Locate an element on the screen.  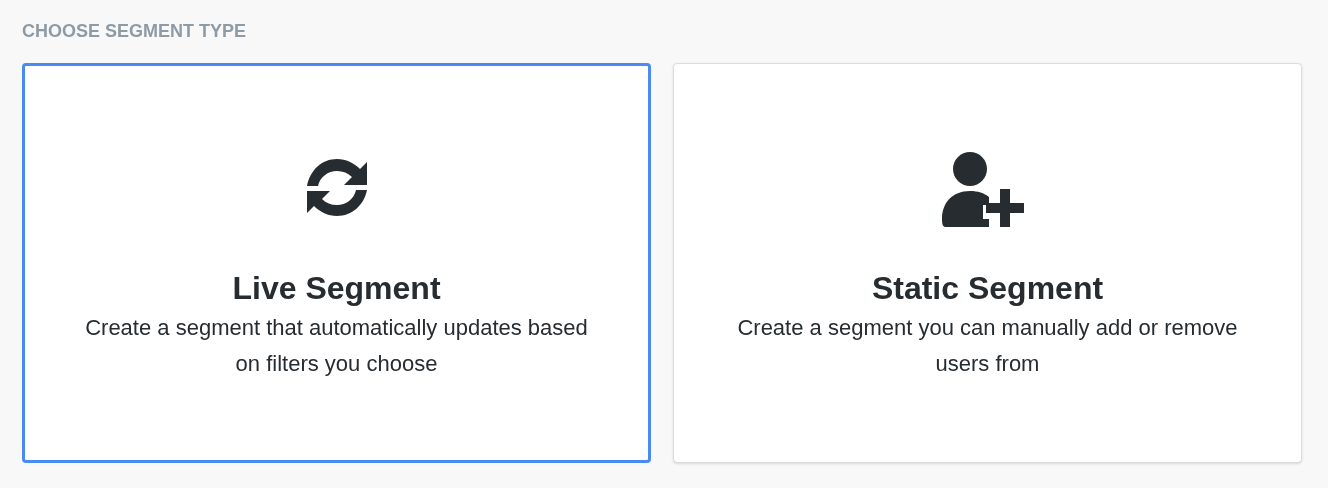
card-title: Static Segment is located at coordinates (987, 288).